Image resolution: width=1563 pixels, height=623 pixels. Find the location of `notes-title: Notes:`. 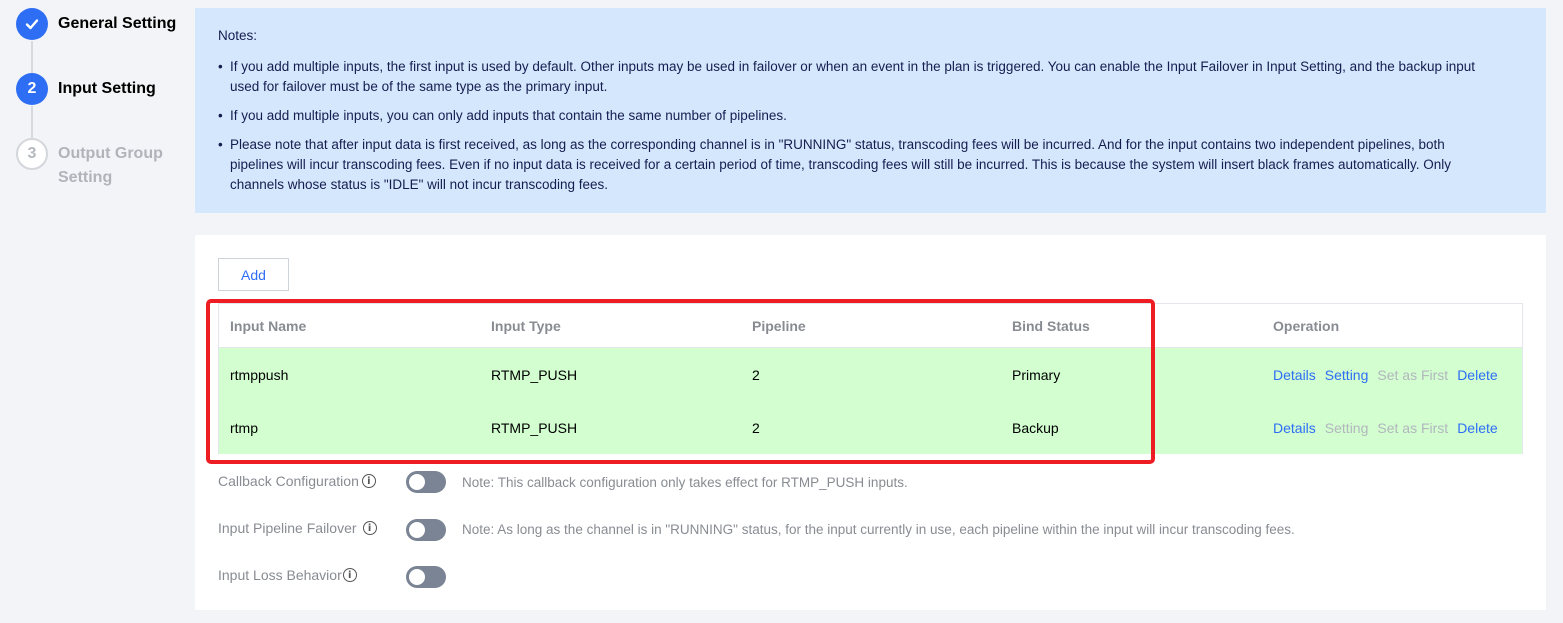

notes-title: Notes: is located at coordinates (238, 35).